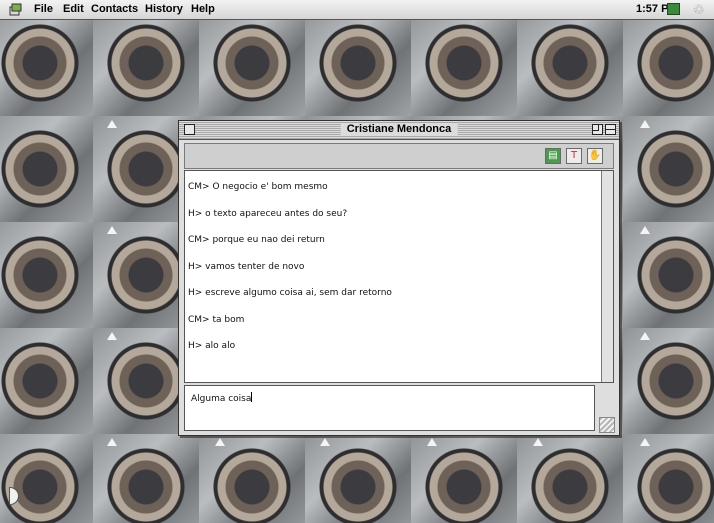 The height and width of the screenshot is (523, 714). I want to click on window-titlebar: Cristiane Mendonca, so click(399, 130).